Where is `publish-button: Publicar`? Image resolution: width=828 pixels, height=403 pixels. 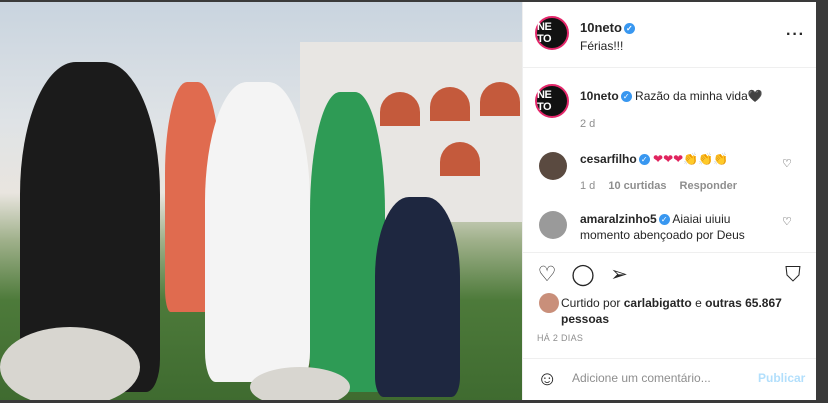
publish-button: Publicar is located at coordinates (781, 378).